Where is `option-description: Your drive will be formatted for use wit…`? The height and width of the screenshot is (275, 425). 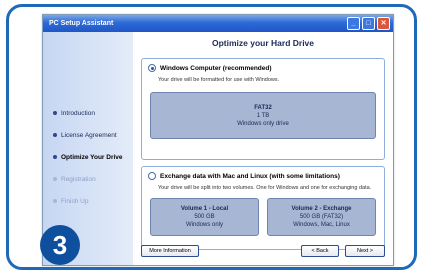 option-description: Your drive will be formatted for use wit… is located at coordinates (219, 80).